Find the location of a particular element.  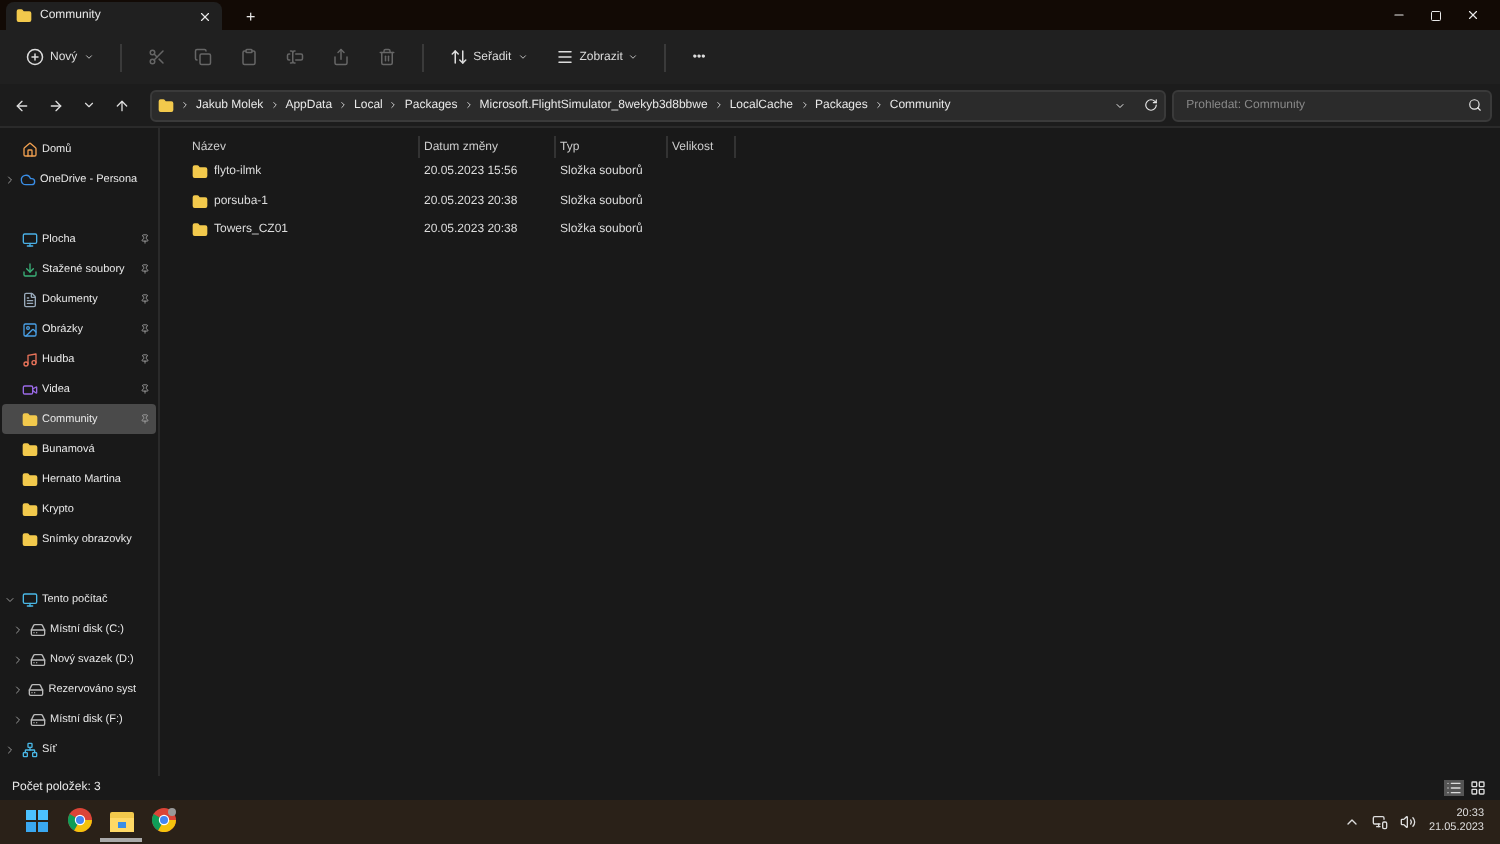

paste-icon is located at coordinates (248, 57).